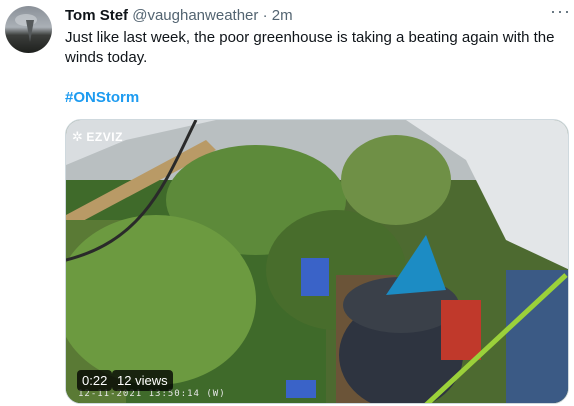 The width and height of the screenshot is (574, 406). What do you see at coordinates (104, 137) in the screenshot?
I see `logo-text: EZVIZ` at bounding box center [104, 137].